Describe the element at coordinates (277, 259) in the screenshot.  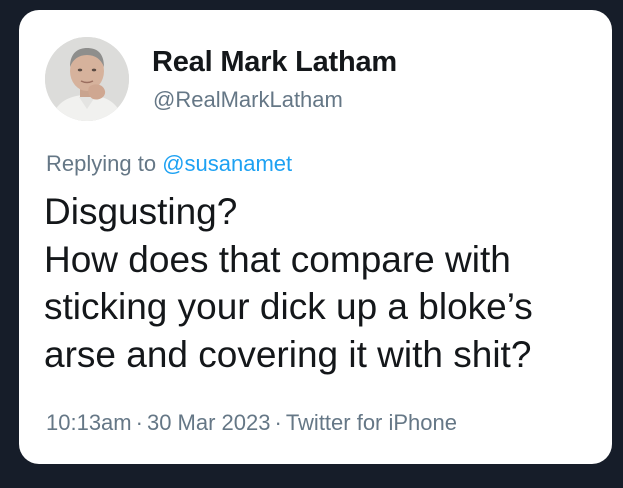
I see `tweet-text-line: How does that compare with` at that location.